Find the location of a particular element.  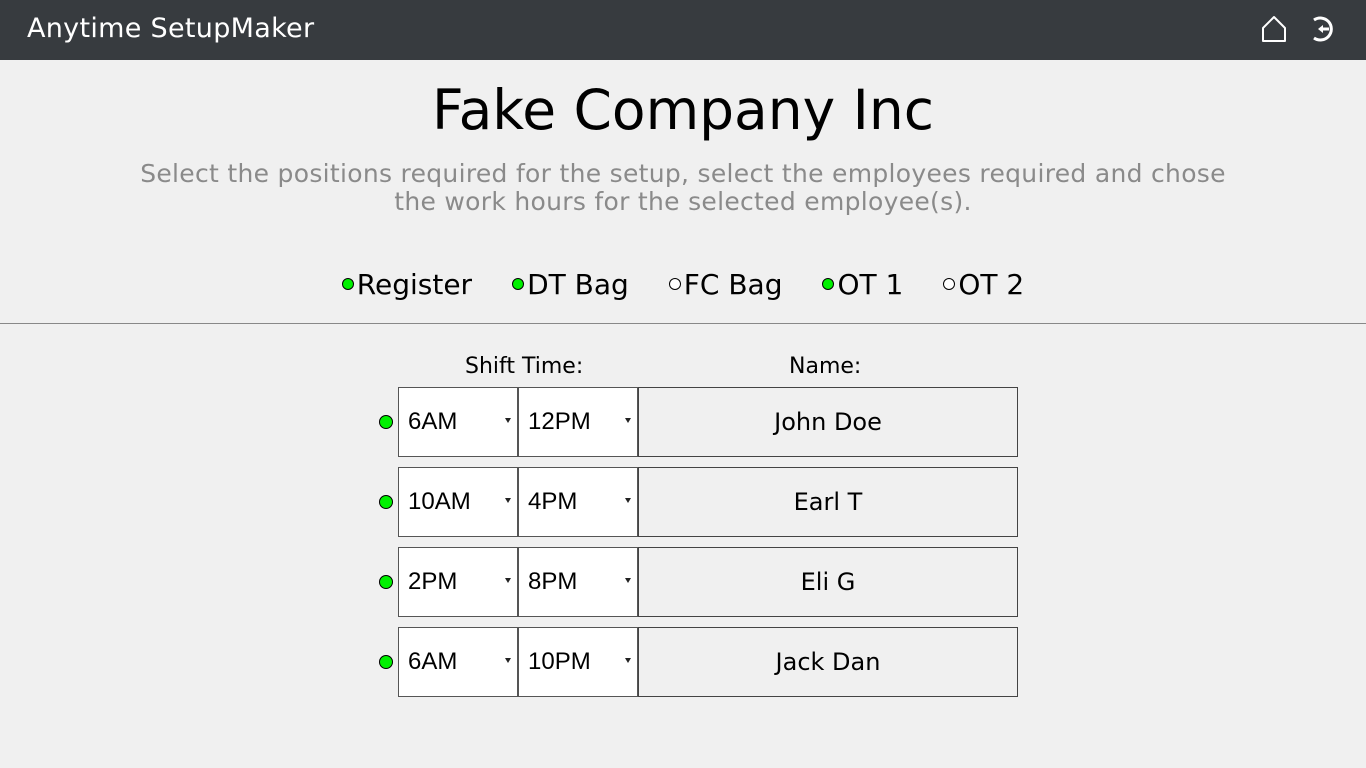

position-dt-bag: DT Bag is located at coordinates (570, 284).